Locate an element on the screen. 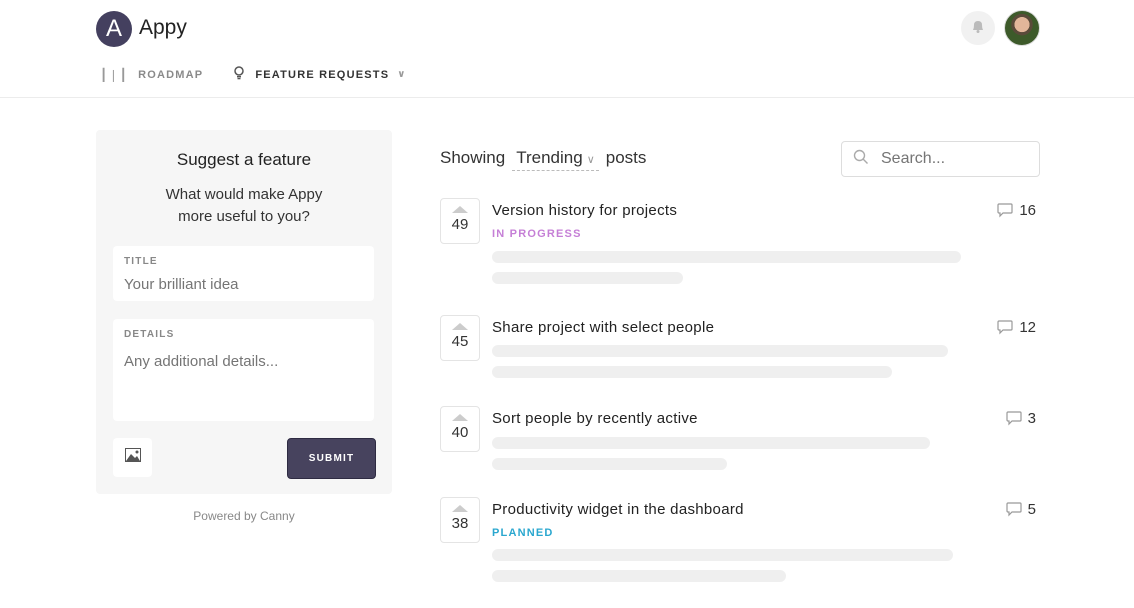 The width and height of the screenshot is (1134, 608). image-icon is located at coordinates (132, 457).